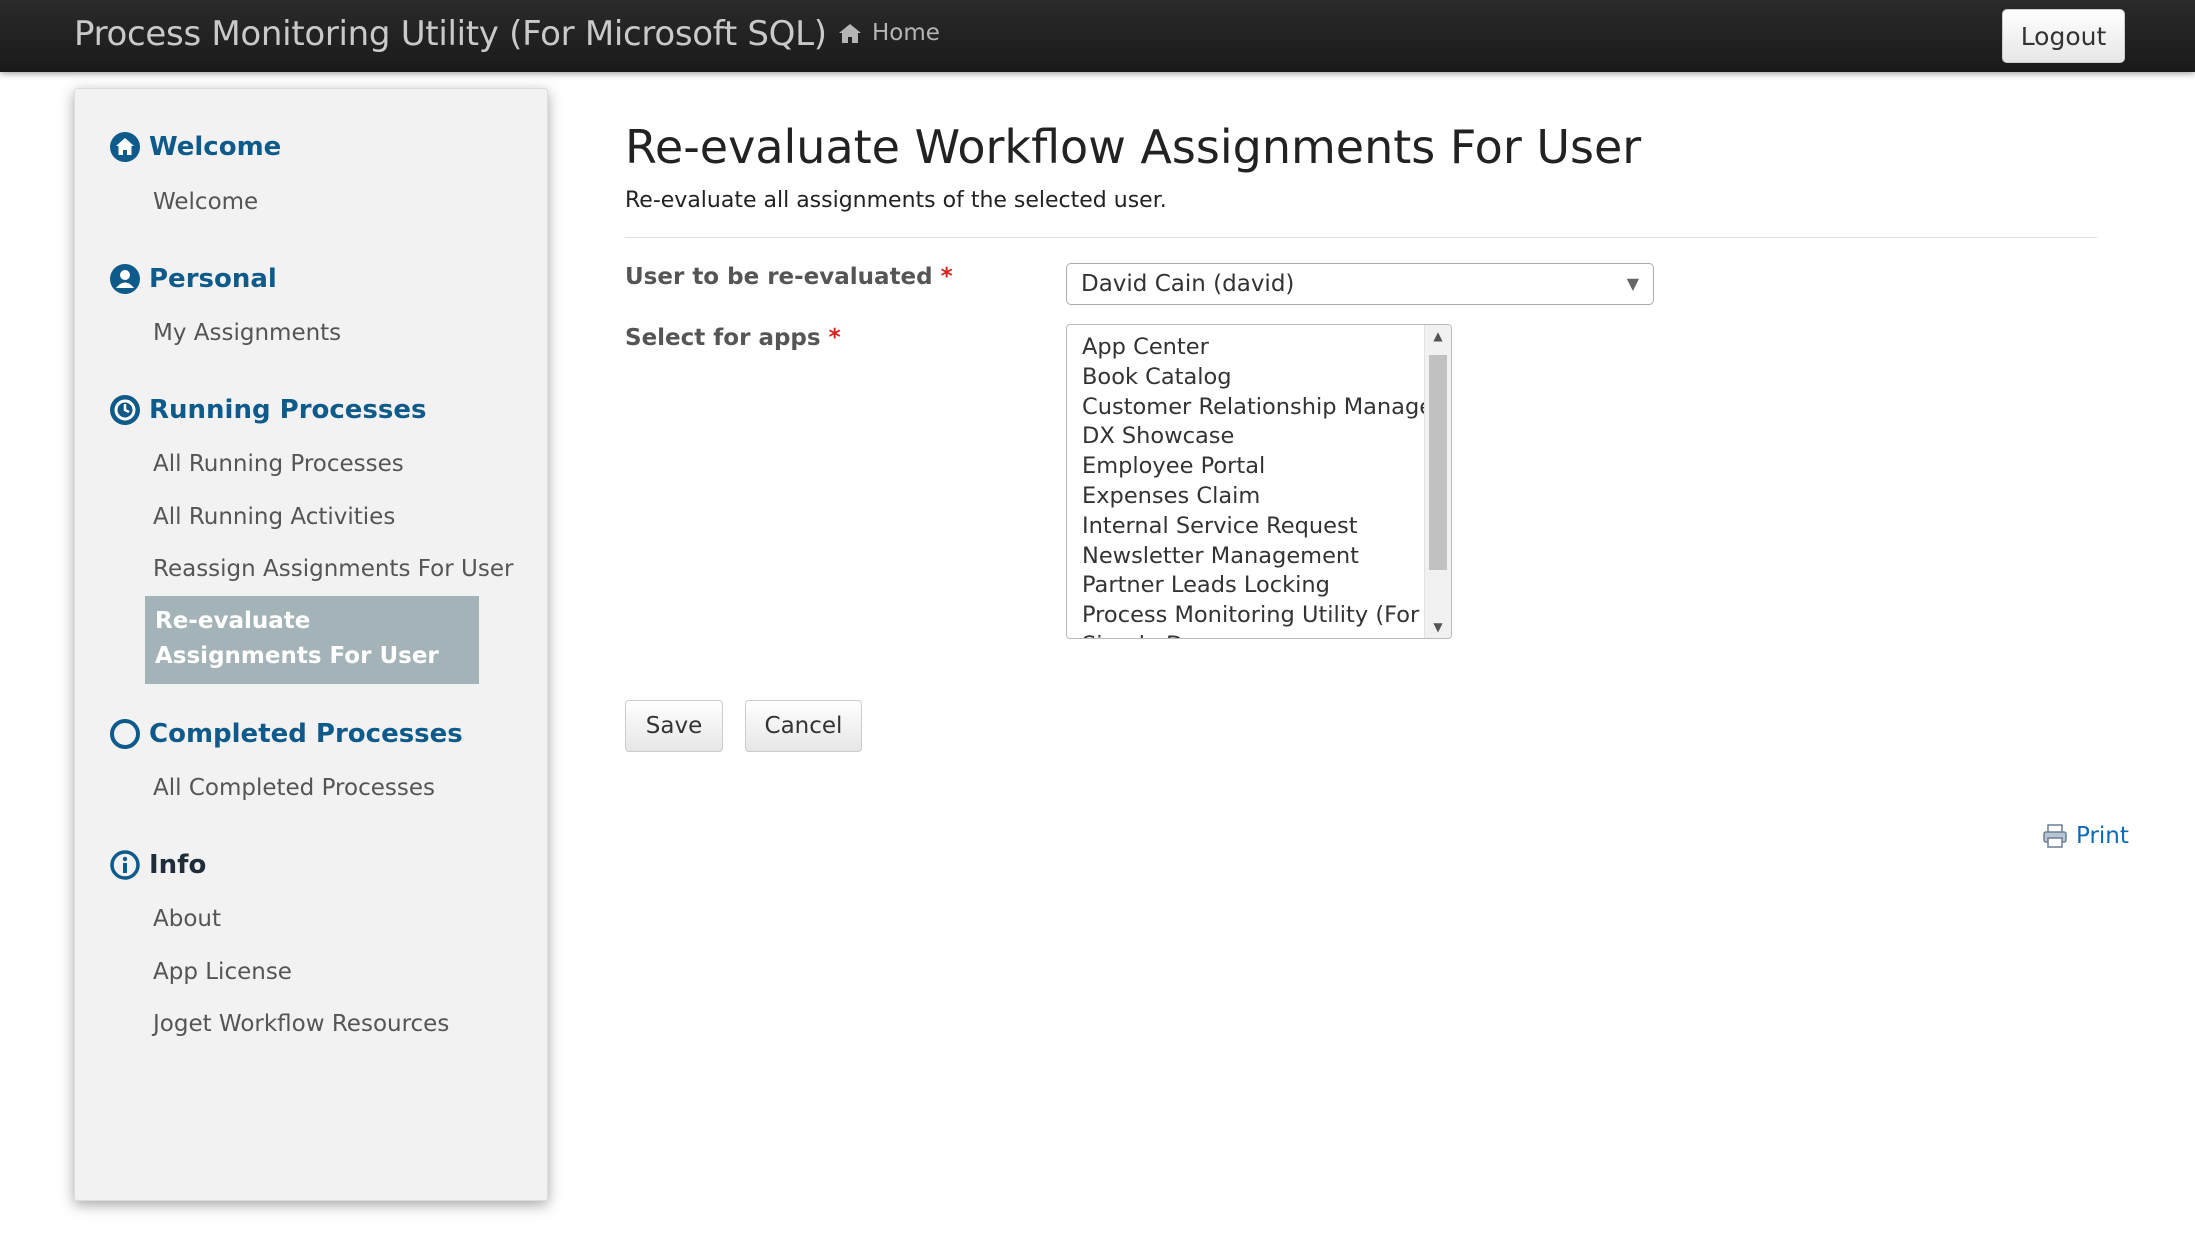 This screenshot has height=1235, width=2195. Describe the element at coordinates (1254, 348) in the screenshot. I see `app-option: App Center` at that location.